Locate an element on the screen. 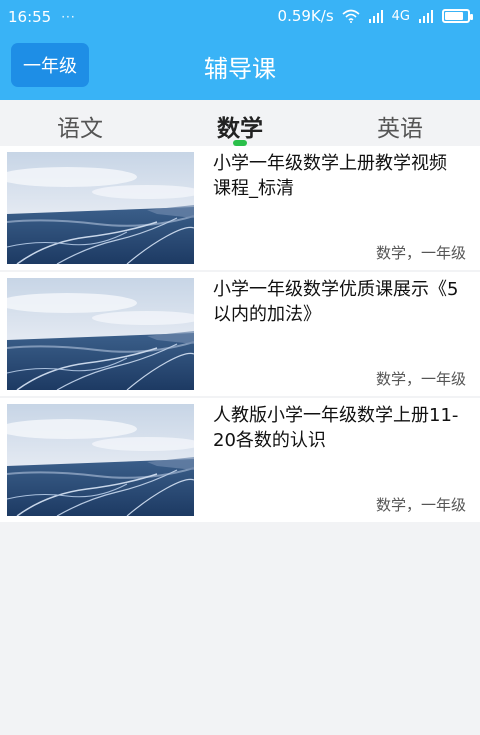 The height and width of the screenshot is (735, 480). wifi-icon is located at coordinates (351, 16).